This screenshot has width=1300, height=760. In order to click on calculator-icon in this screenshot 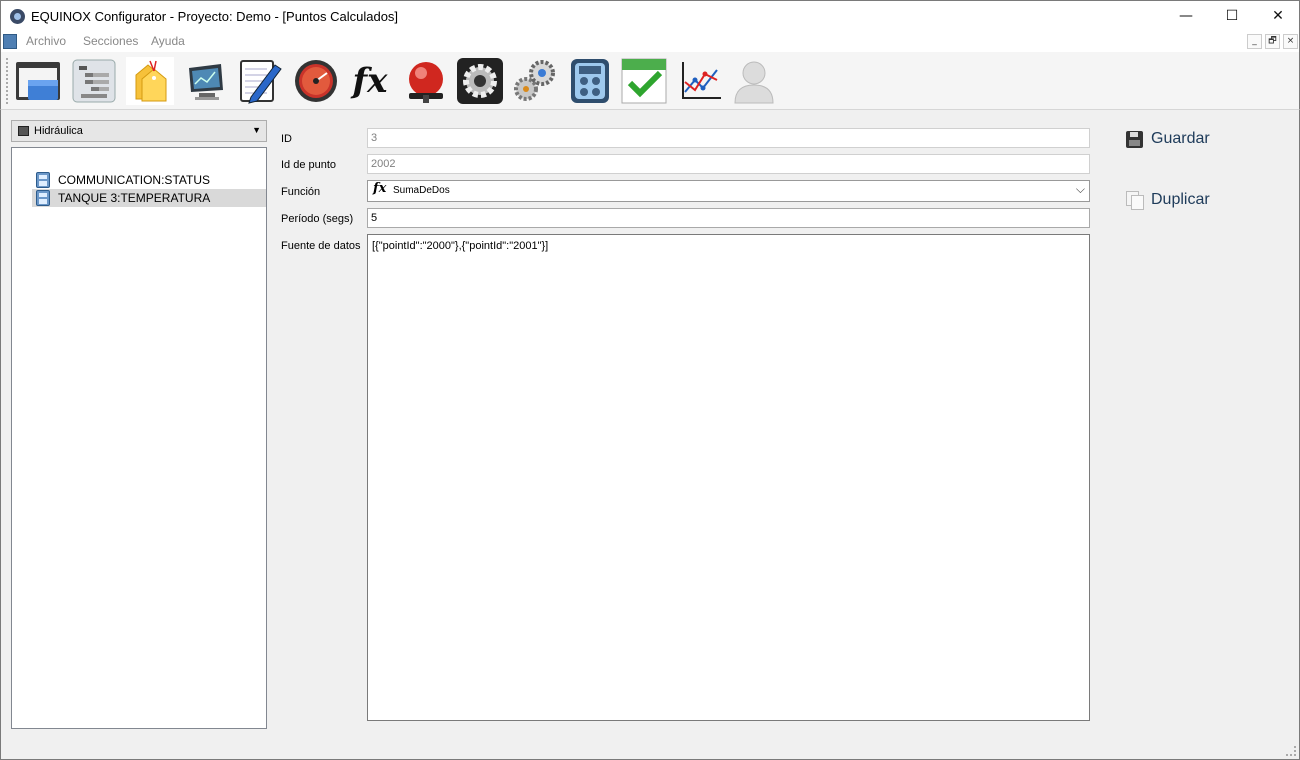, I will do `click(590, 81)`.